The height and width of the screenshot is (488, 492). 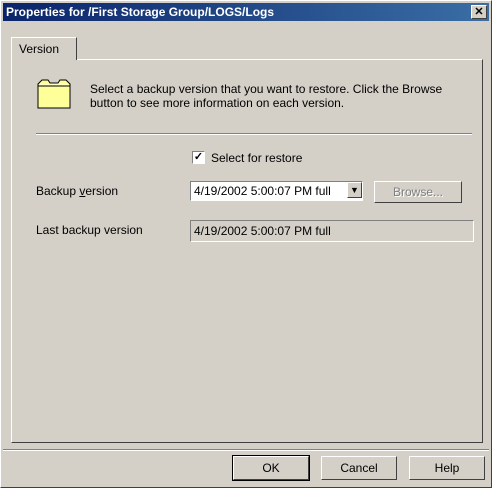 I want to click on last-backup-version-label: Last backup version, so click(x=89, y=230).